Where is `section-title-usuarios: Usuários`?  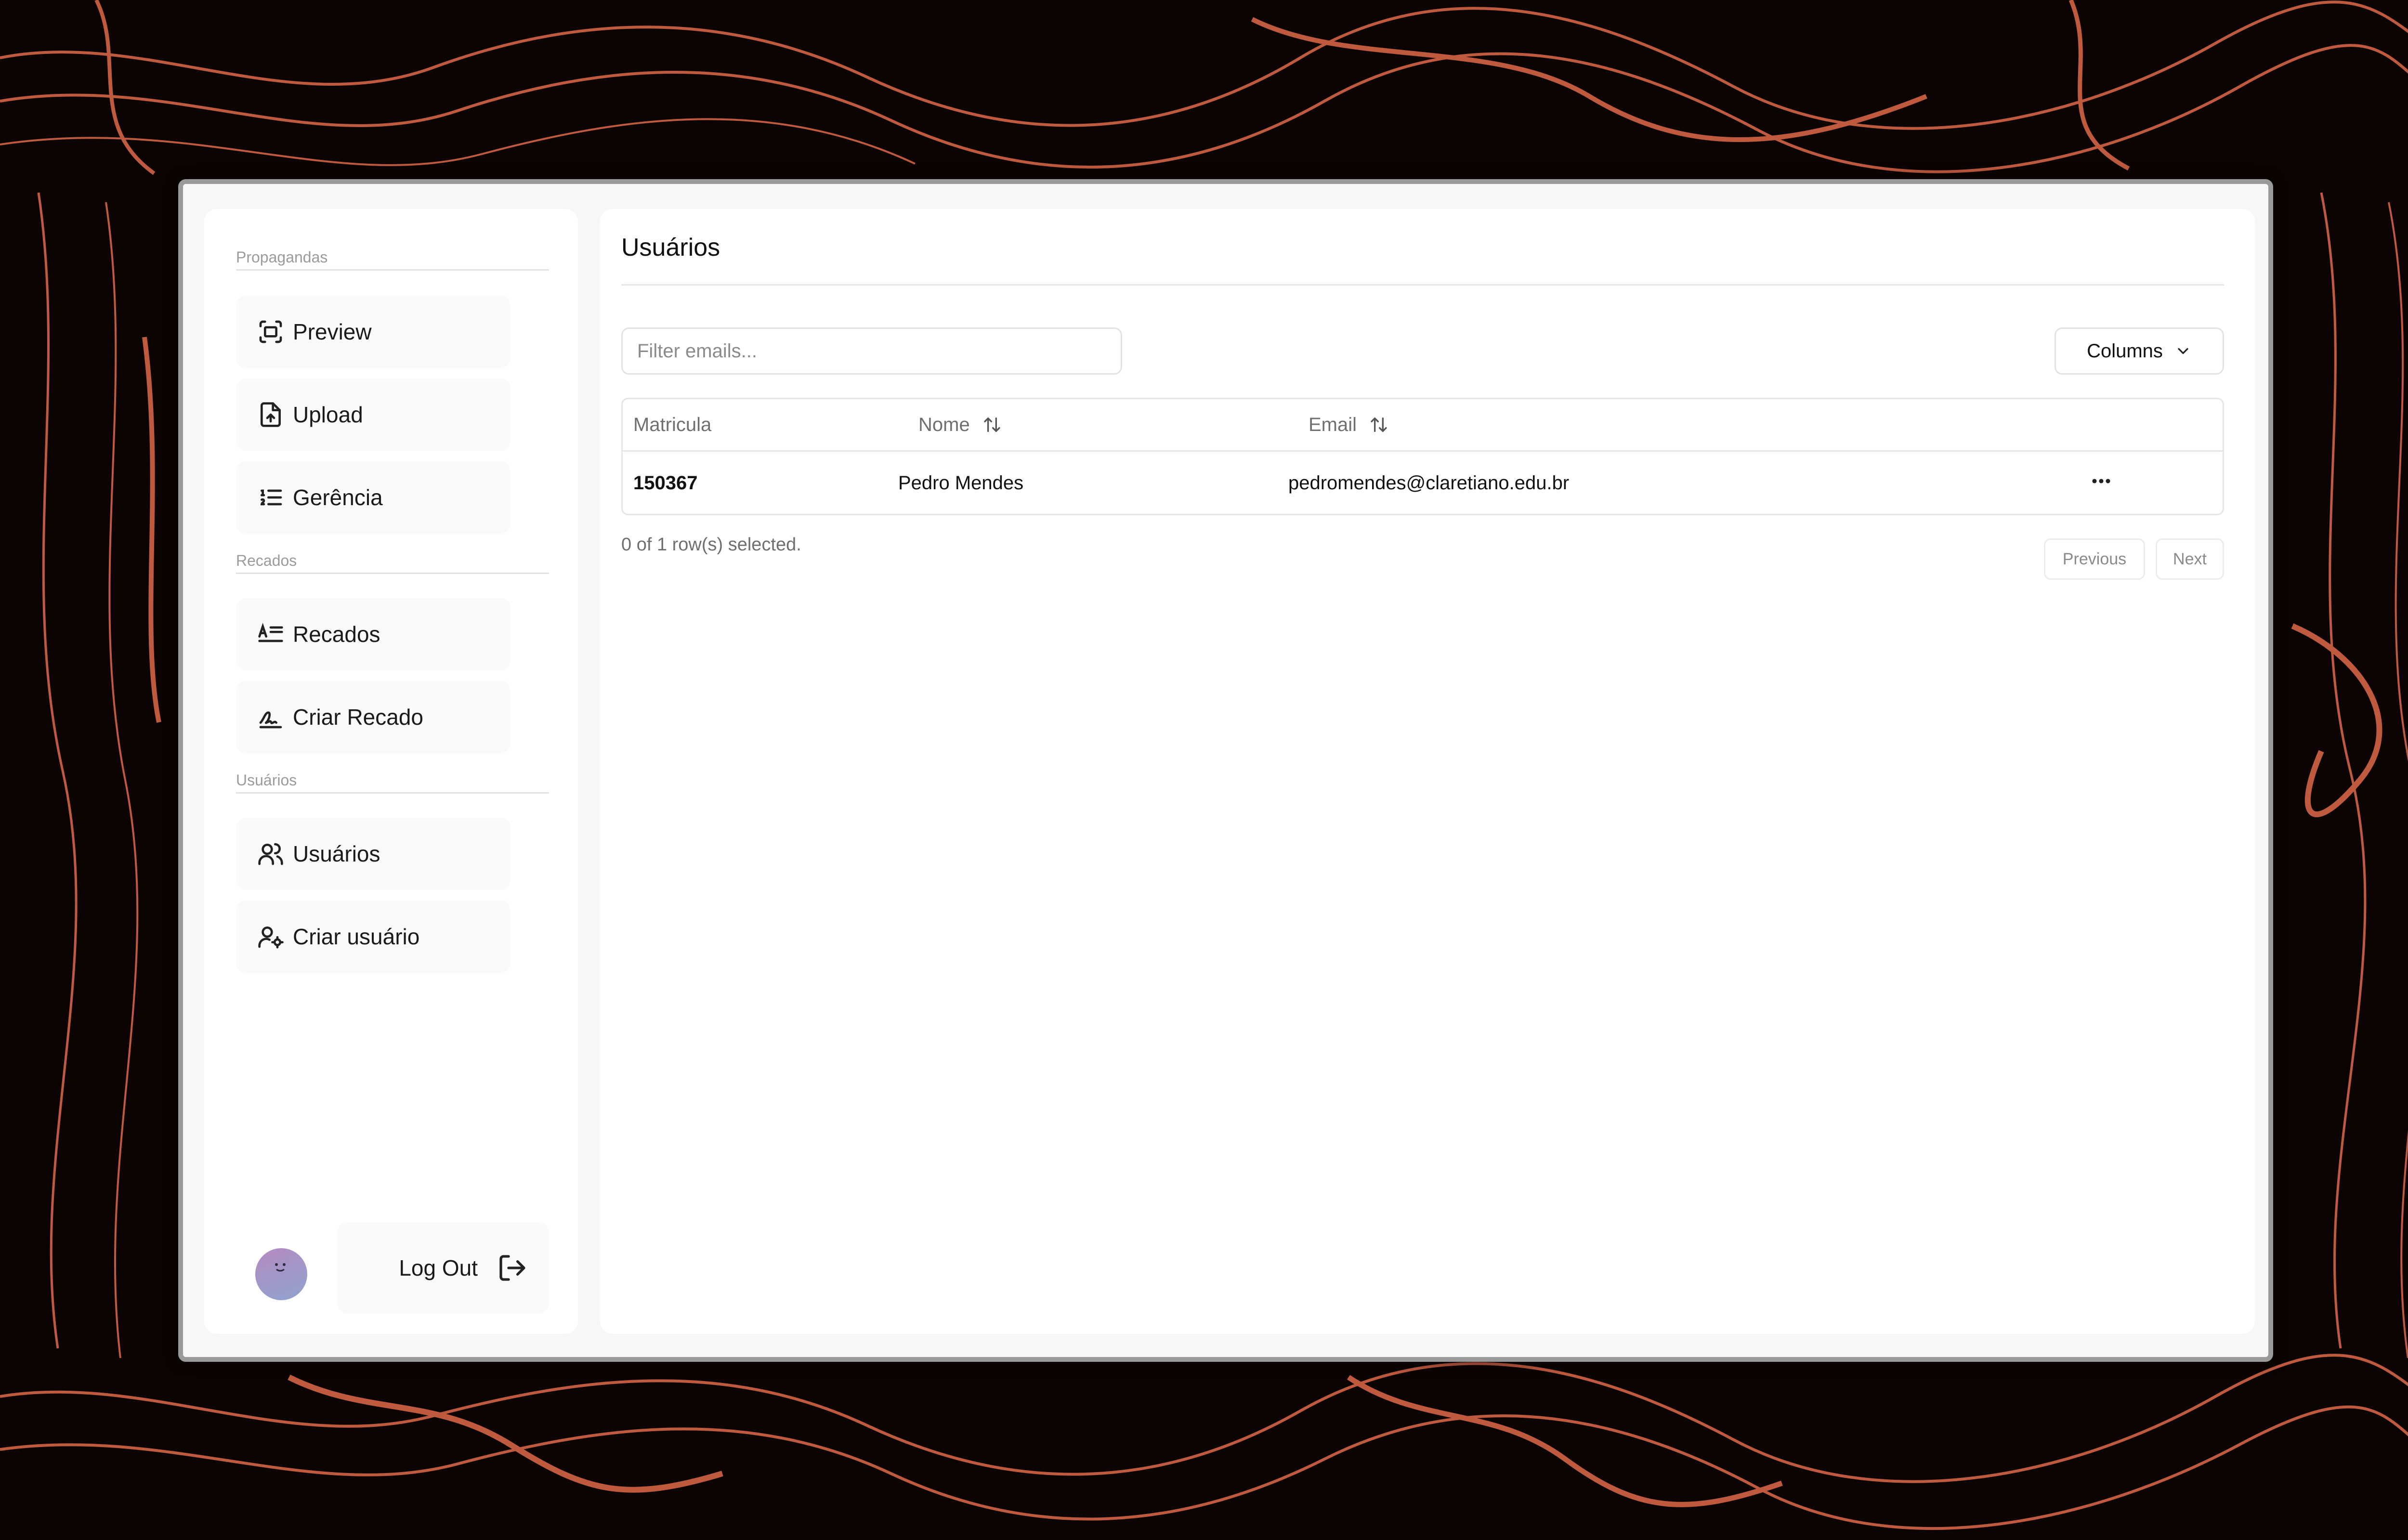
section-title-usuarios: Usuários is located at coordinates (392, 782).